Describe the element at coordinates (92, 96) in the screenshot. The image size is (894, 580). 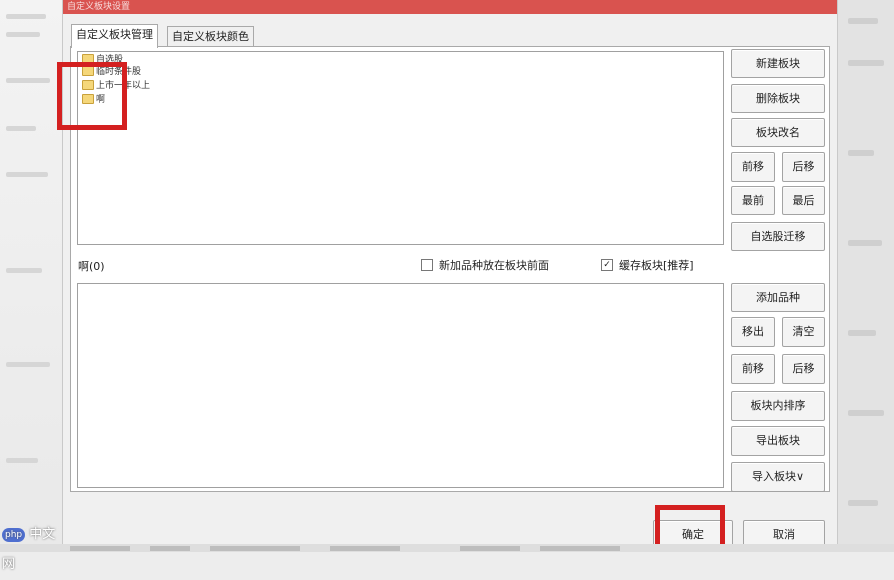
I see `highlight-box-tree-item` at that location.